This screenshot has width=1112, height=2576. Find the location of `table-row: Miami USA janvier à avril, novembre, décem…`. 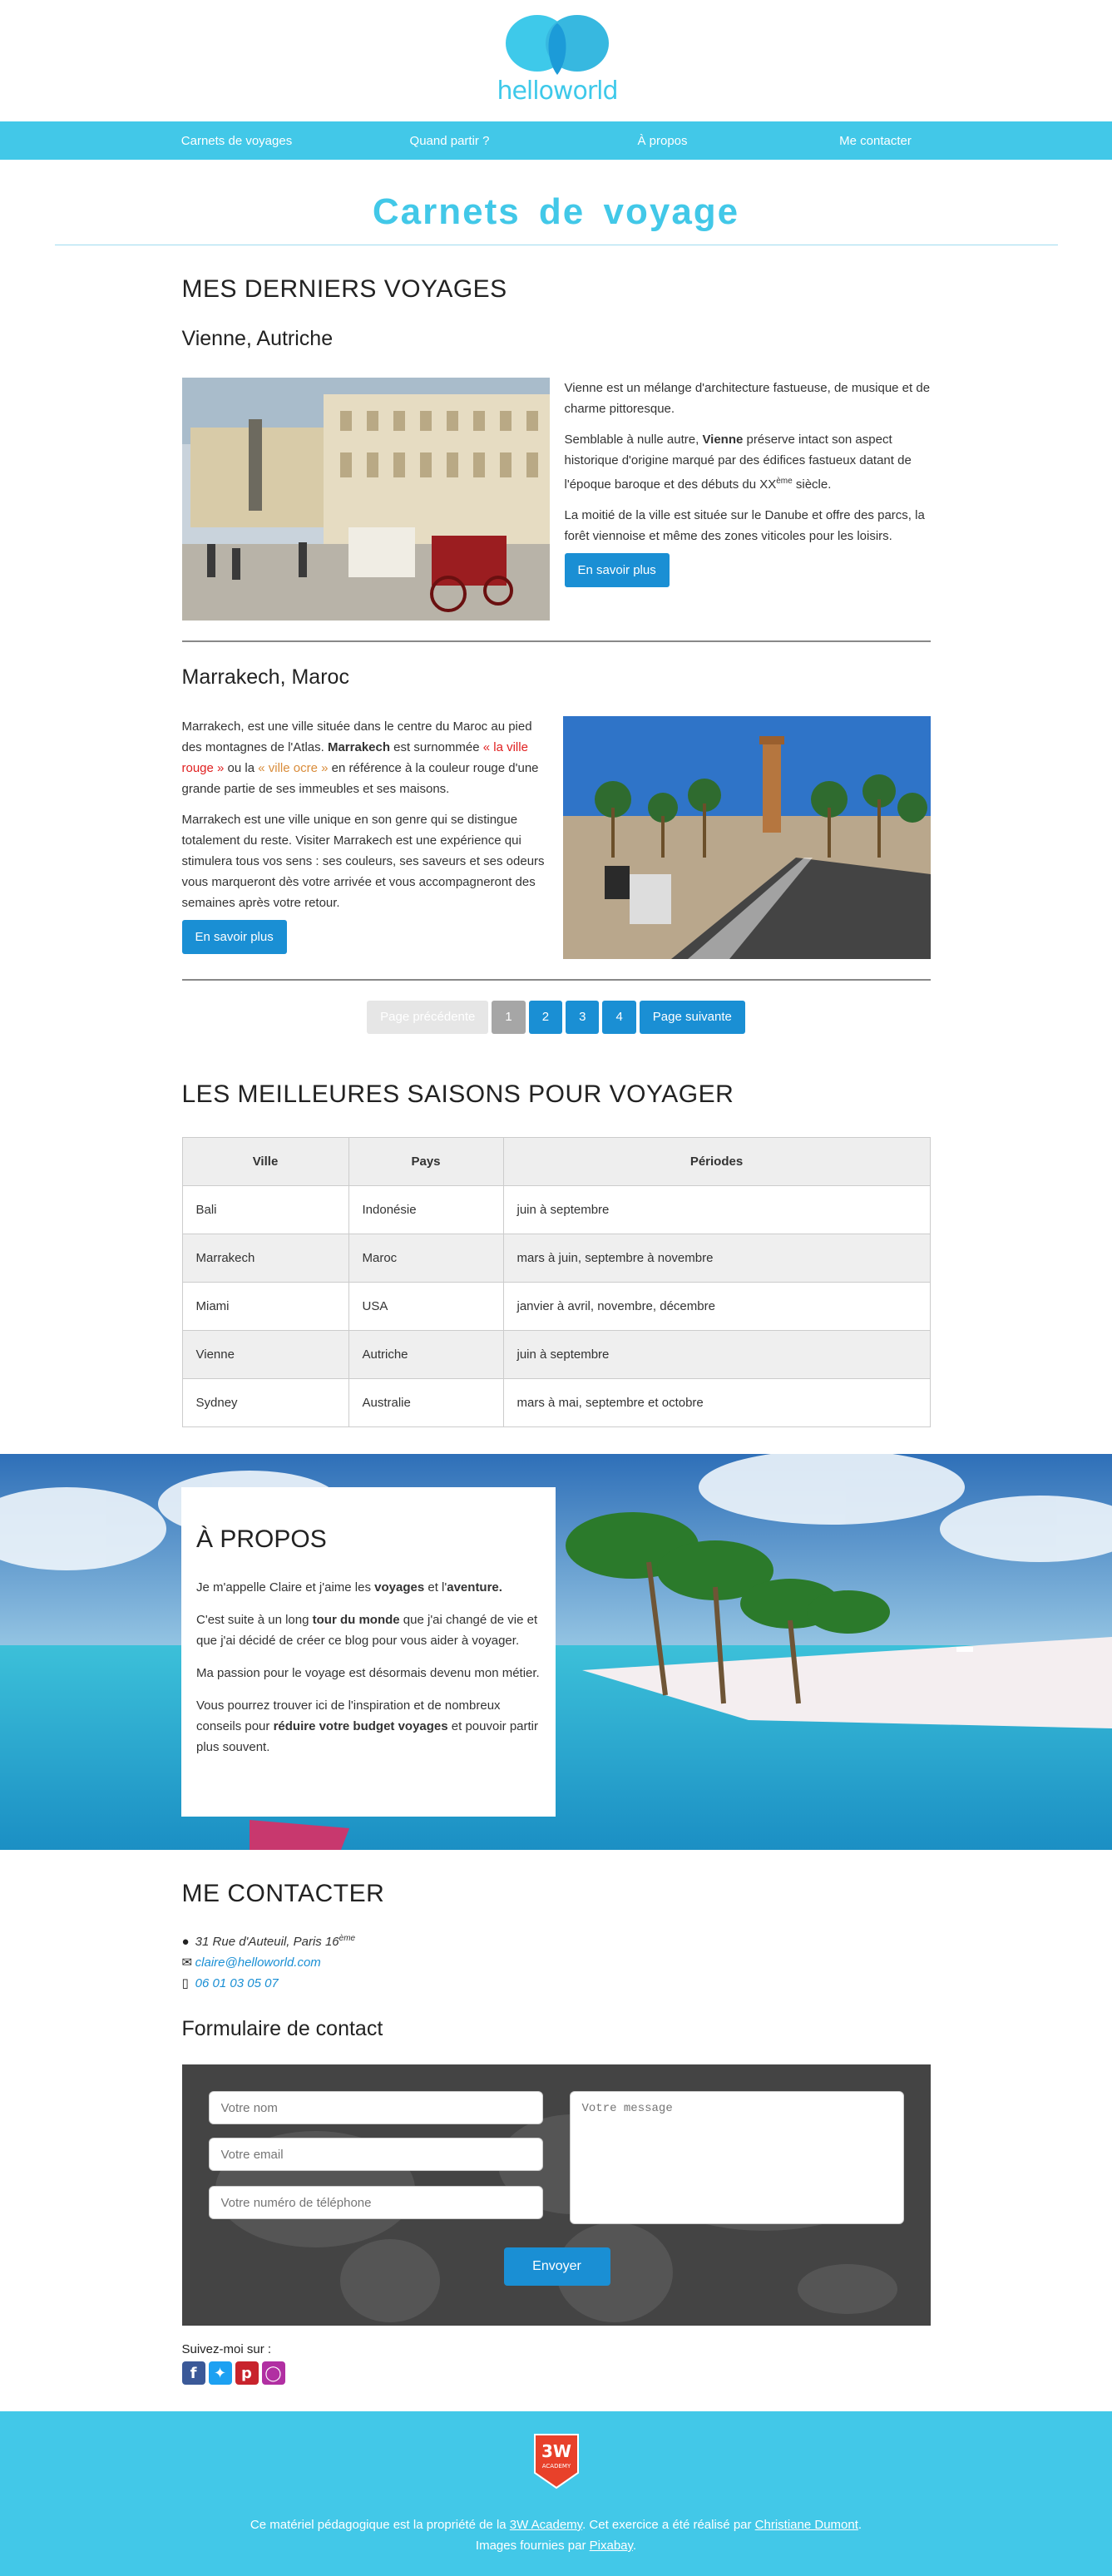

table-row: Miami USA janvier à avril, novembre, décem… is located at coordinates (556, 1306).